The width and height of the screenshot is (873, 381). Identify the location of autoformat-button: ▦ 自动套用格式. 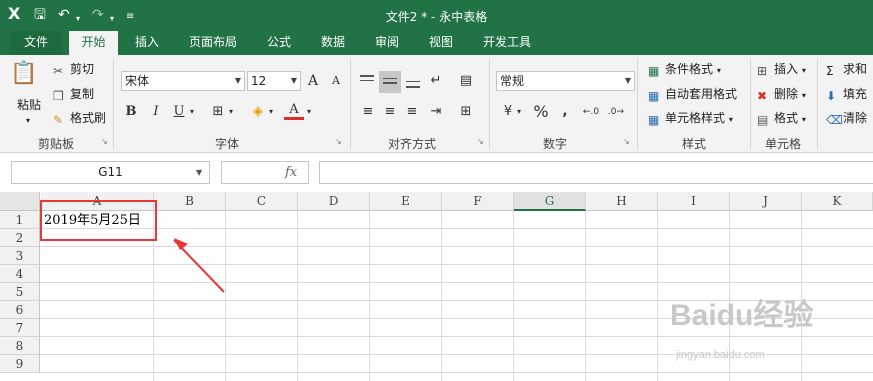
(692, 94).